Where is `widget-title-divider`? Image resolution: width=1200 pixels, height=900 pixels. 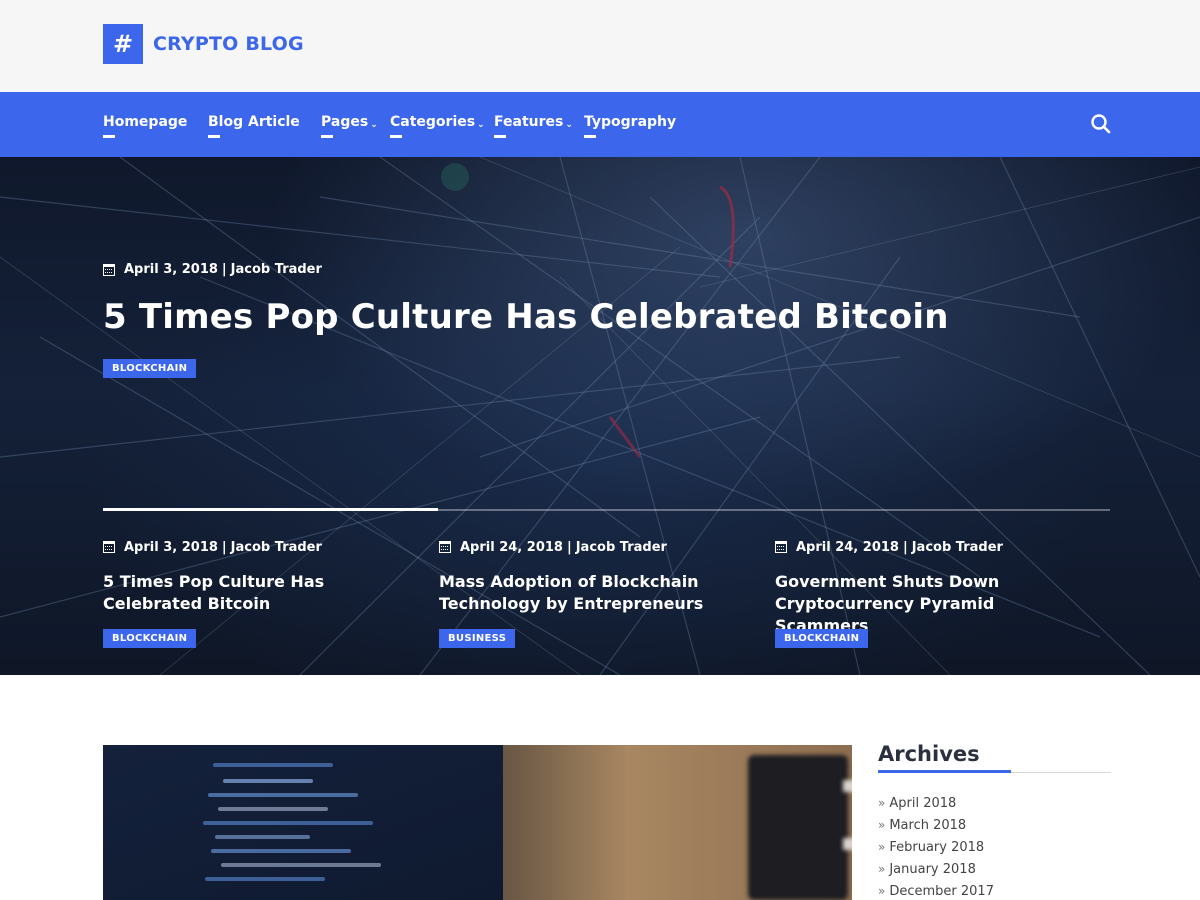 widget-title-divider is located at coordinates (994, 771).